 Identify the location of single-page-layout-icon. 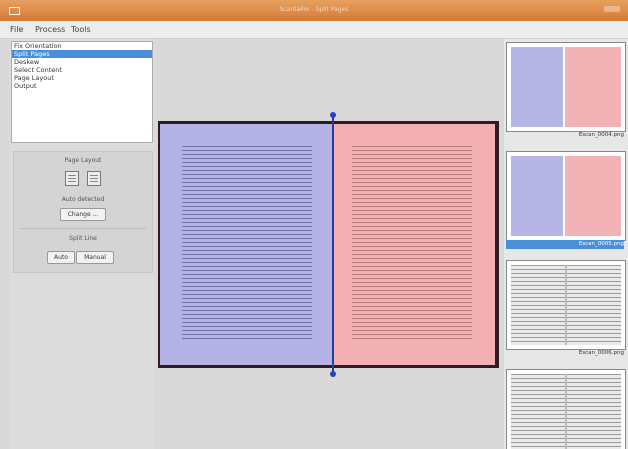
(72, 178).